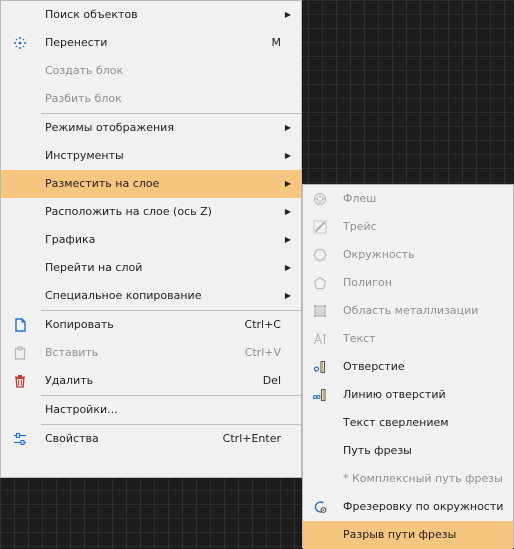 The width and height of the screenshot is (514, 549). What do you see at coordinates (408, 199) in the screenshot?
I see `submenu-item-flash: Флеш` at bounding box center [408, 199].